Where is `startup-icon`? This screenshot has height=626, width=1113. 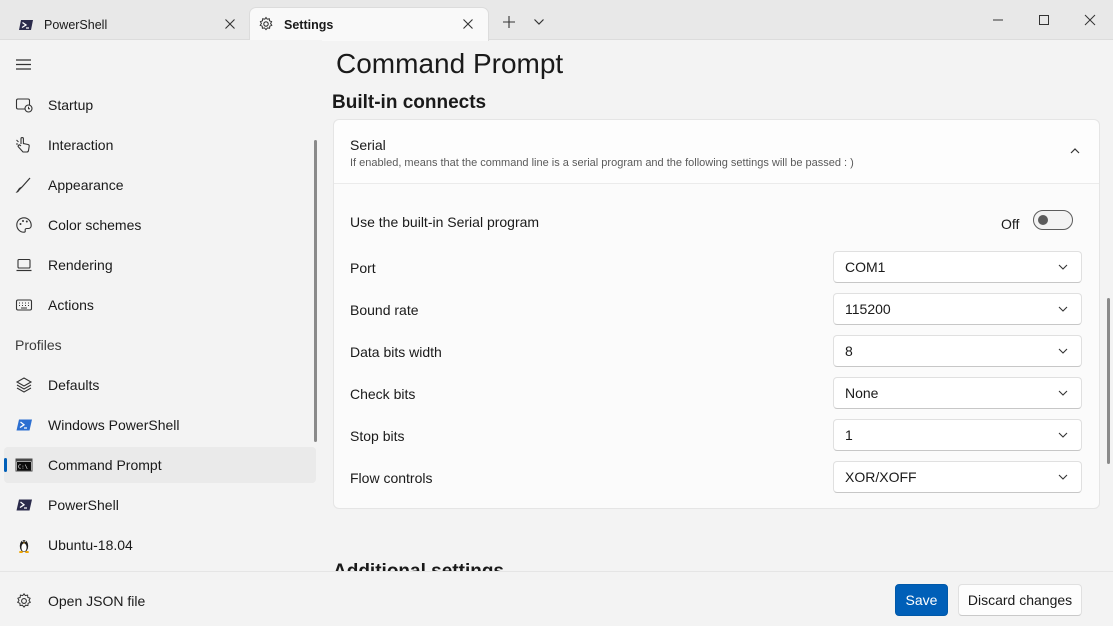
startup-icon is located at coordinates (24, 105).